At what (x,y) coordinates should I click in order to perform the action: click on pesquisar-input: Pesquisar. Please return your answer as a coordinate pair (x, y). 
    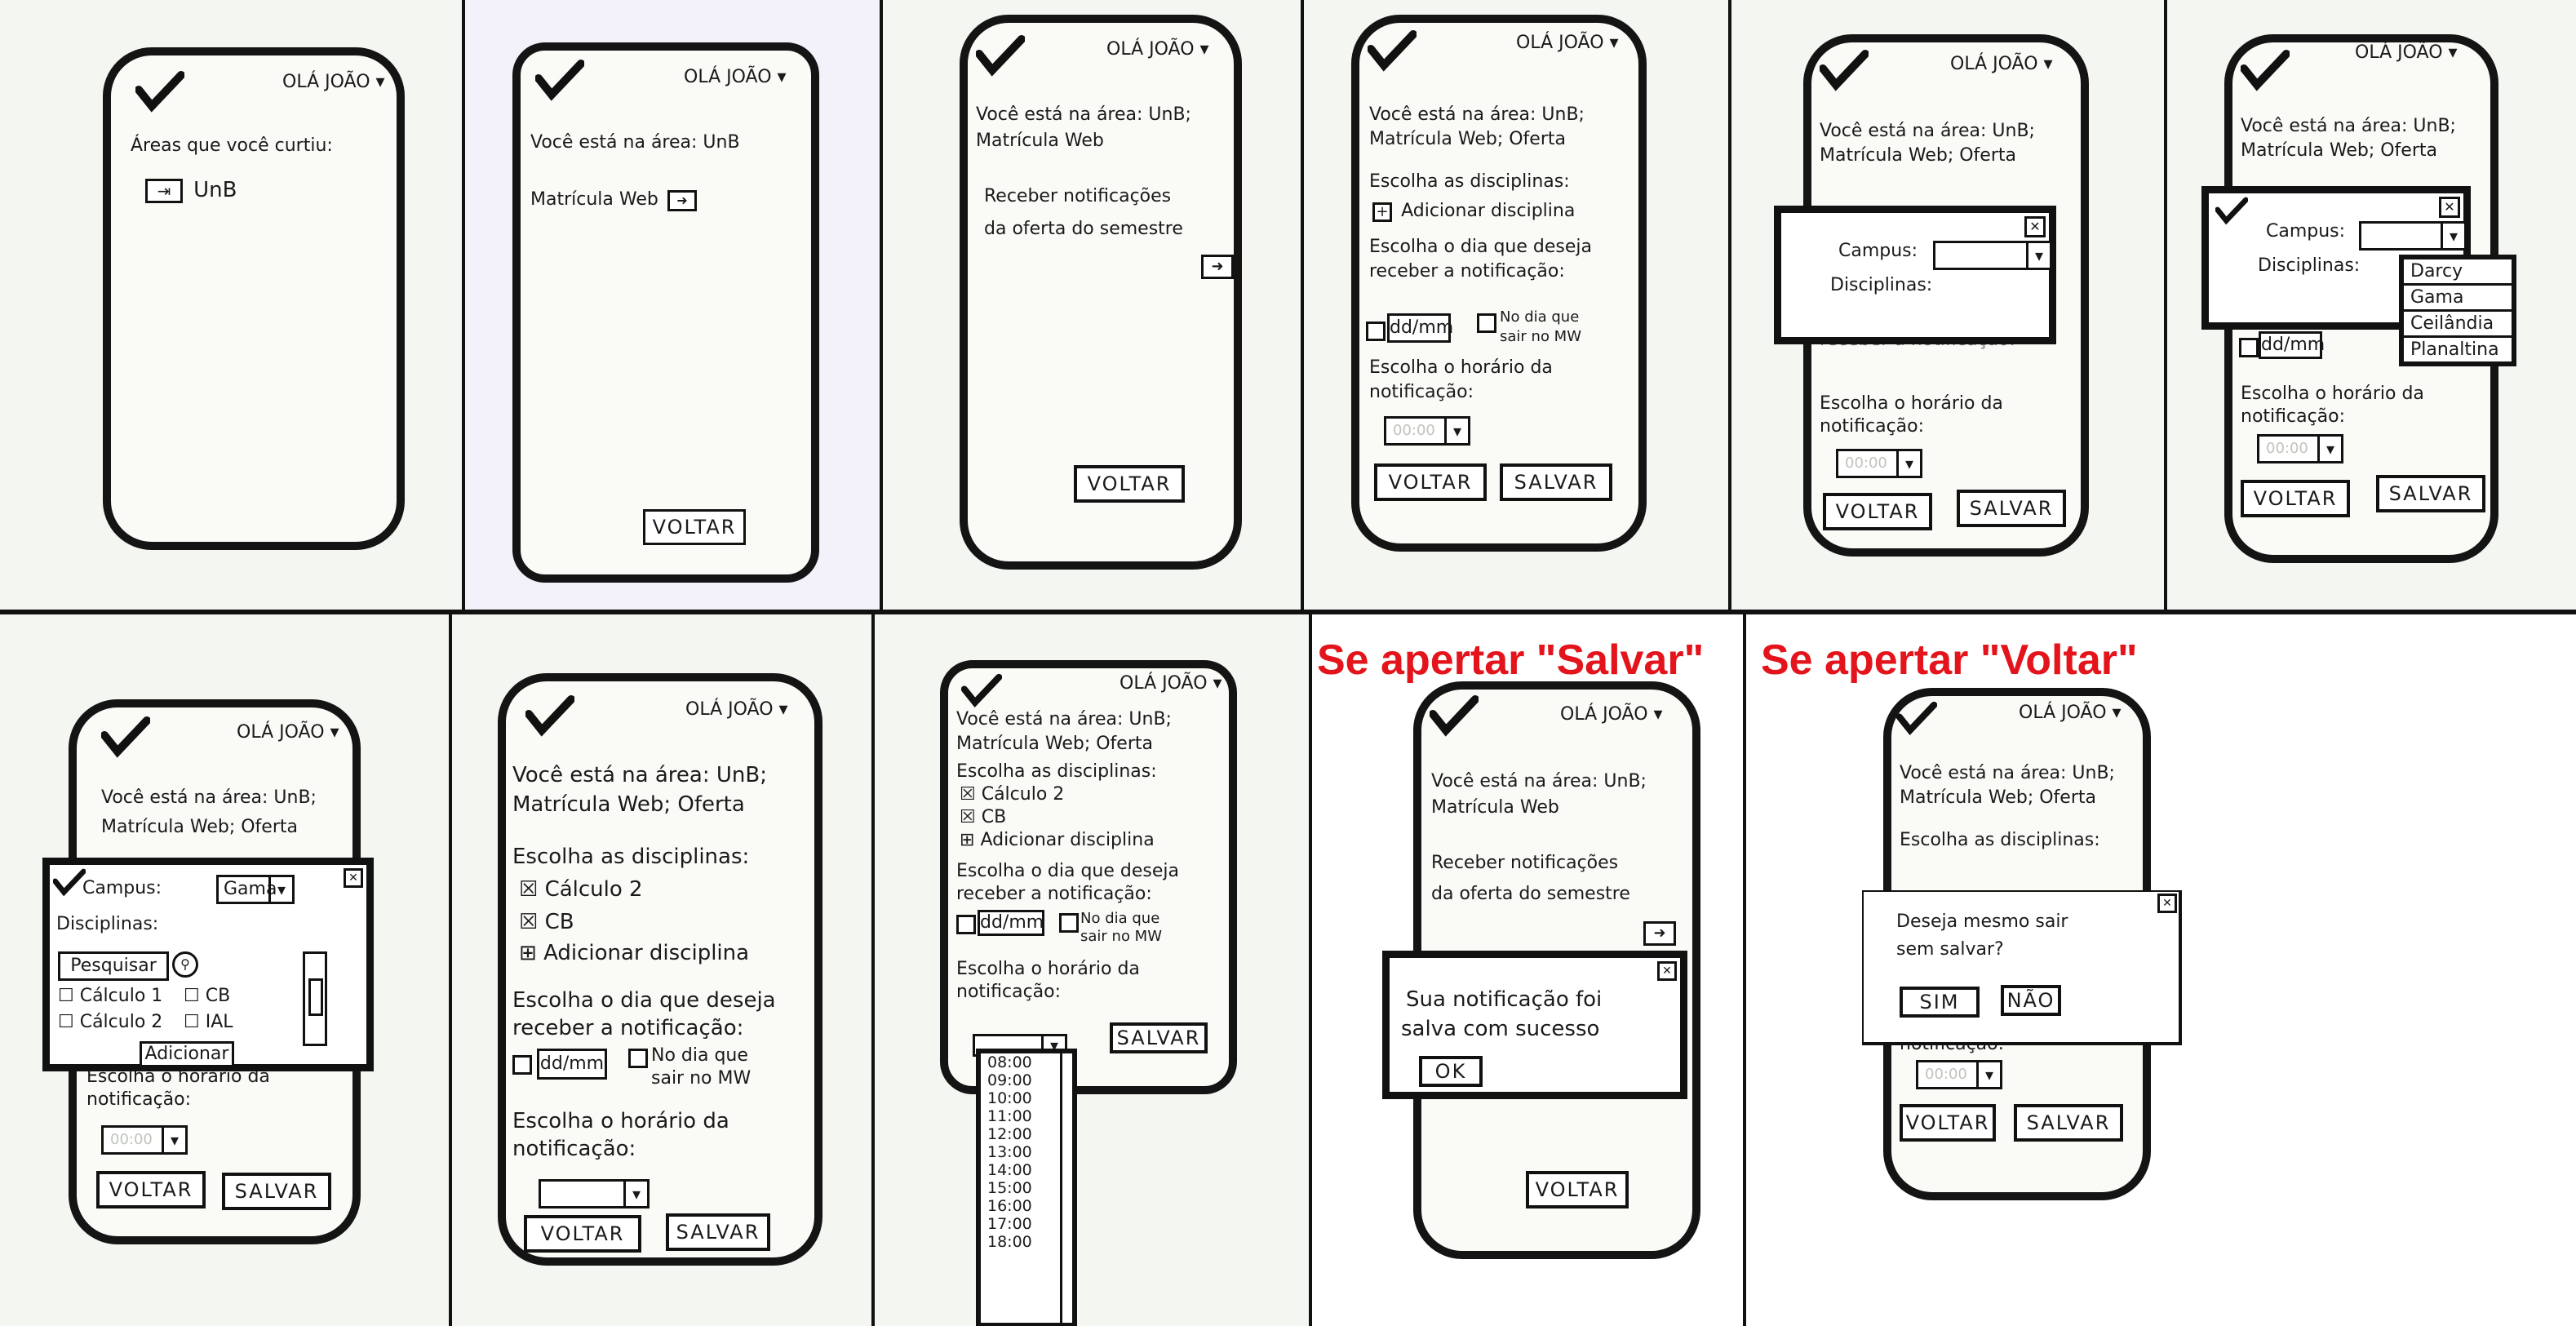
    Looking at the image, I should click on (113, 966).